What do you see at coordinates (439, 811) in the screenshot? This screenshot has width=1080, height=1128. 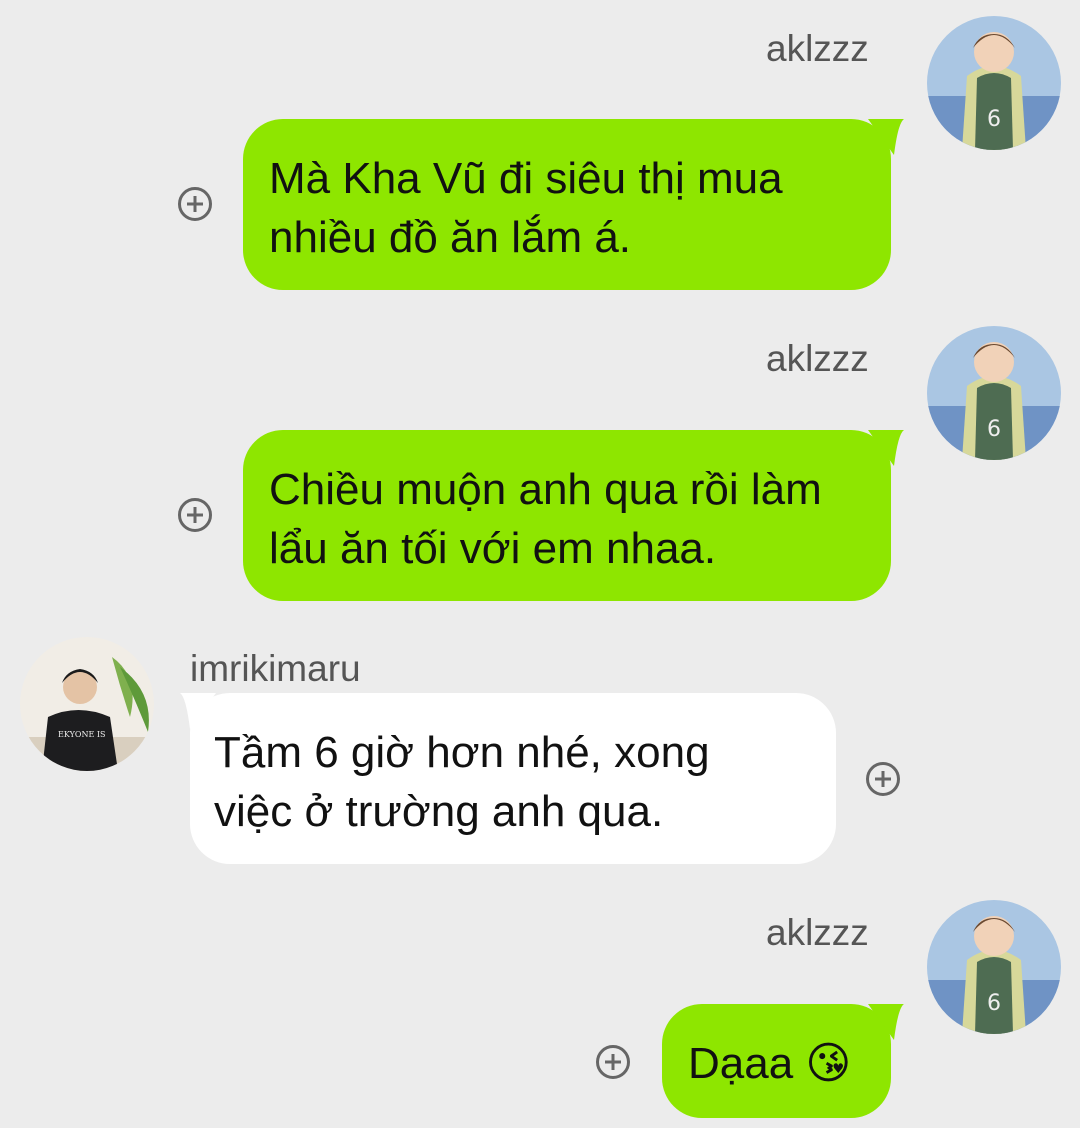 I see `message-line: việc ở trường anh qua.` at bounding box center [439, 811].